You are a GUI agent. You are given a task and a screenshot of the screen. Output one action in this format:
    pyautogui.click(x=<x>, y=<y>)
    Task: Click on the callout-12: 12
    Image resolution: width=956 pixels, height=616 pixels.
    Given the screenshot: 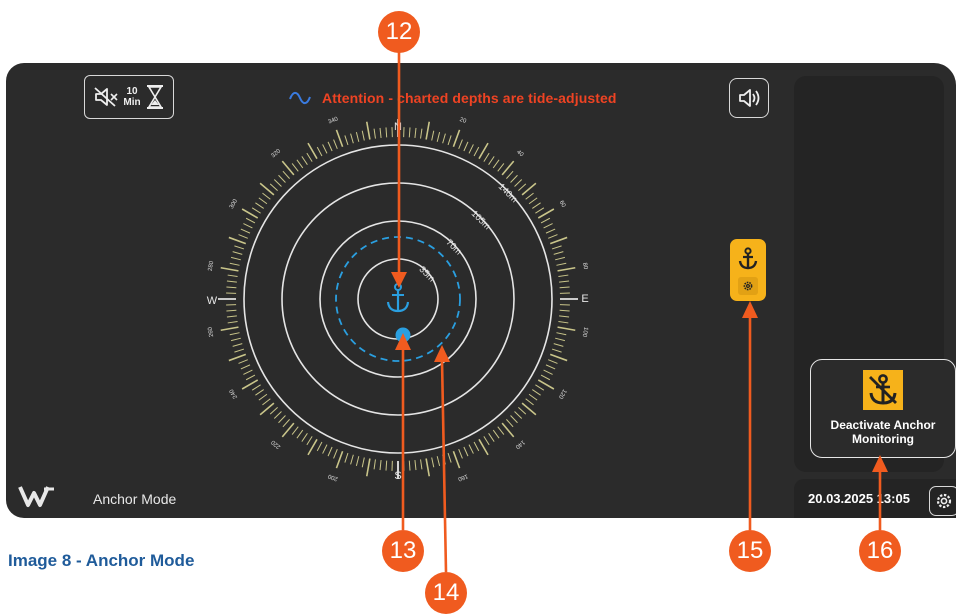 What is the action you would take?
    pyautogui.click(x=399, y=32)
    